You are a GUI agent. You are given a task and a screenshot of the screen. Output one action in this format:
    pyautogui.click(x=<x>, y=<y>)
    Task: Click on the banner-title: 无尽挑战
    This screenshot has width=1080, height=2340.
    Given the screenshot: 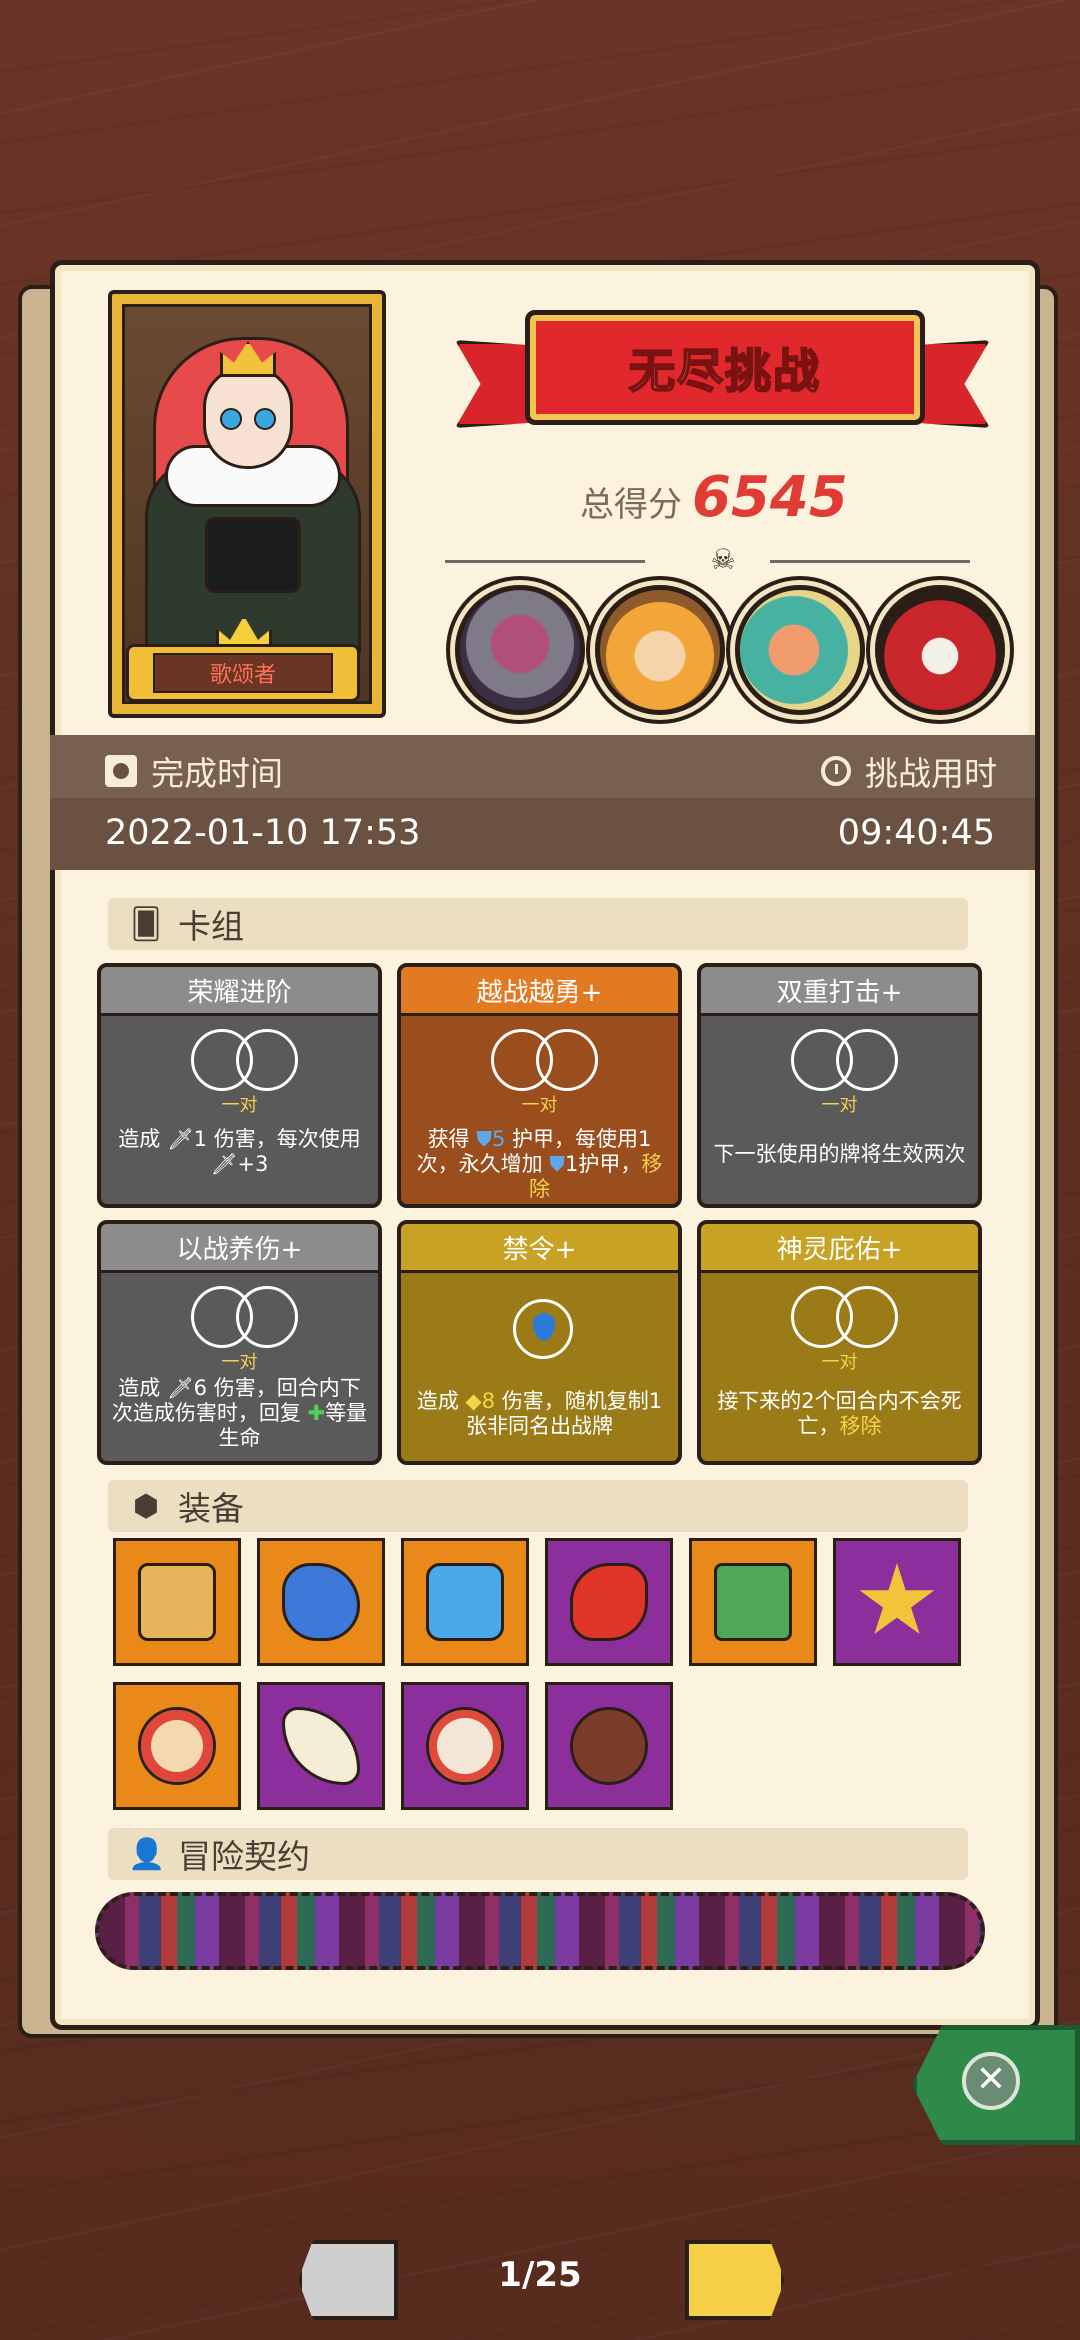 What is the action you would take?
    pyautogui.click(x=724, y=371)
    